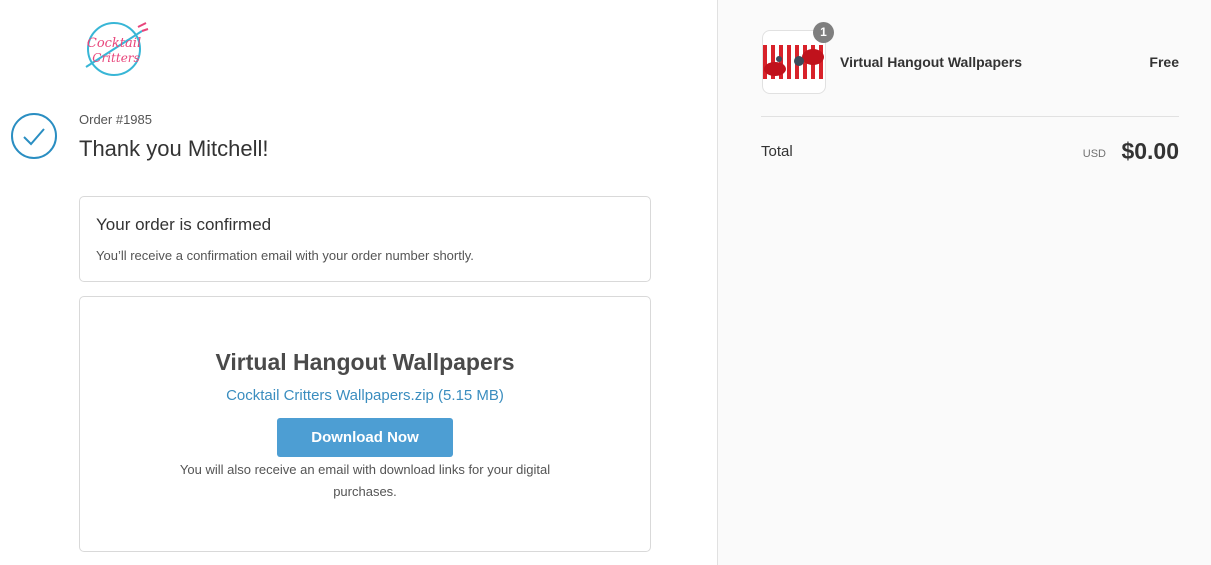  I want to click on order-number: Order #1985, so click(115, 119).